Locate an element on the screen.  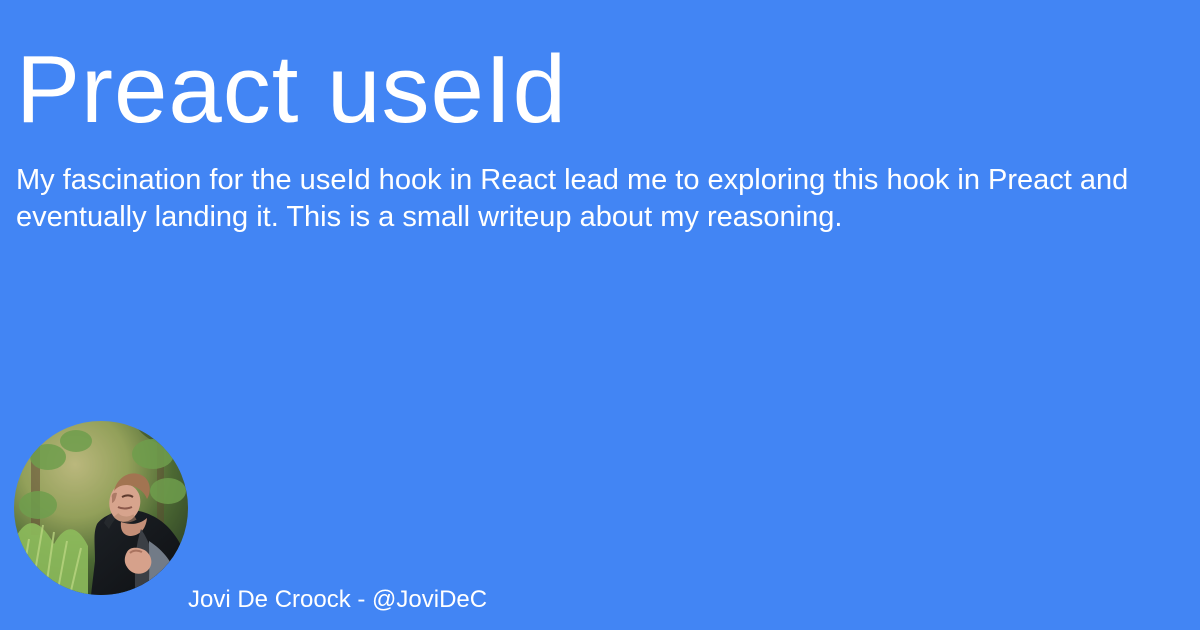
avatar is located at coordinates (101, 508).